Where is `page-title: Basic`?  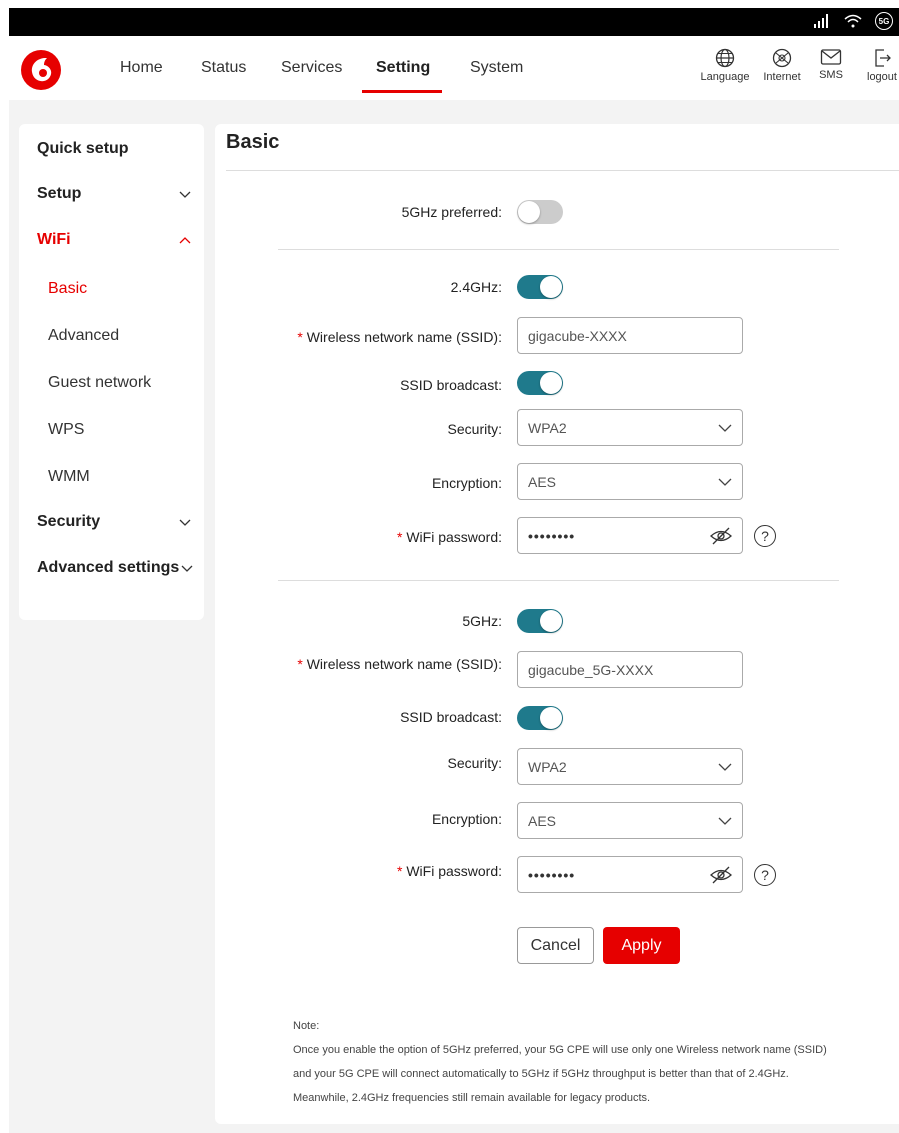
page-title: Basic is located at coordinates (253, 142).